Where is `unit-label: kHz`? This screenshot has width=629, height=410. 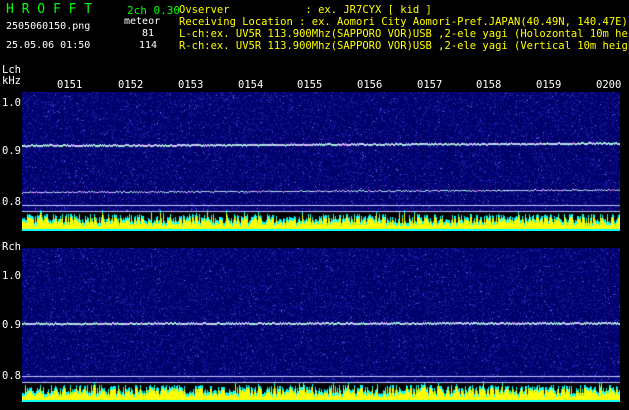 unit-label: kHz is located at coordinates (11, 81).